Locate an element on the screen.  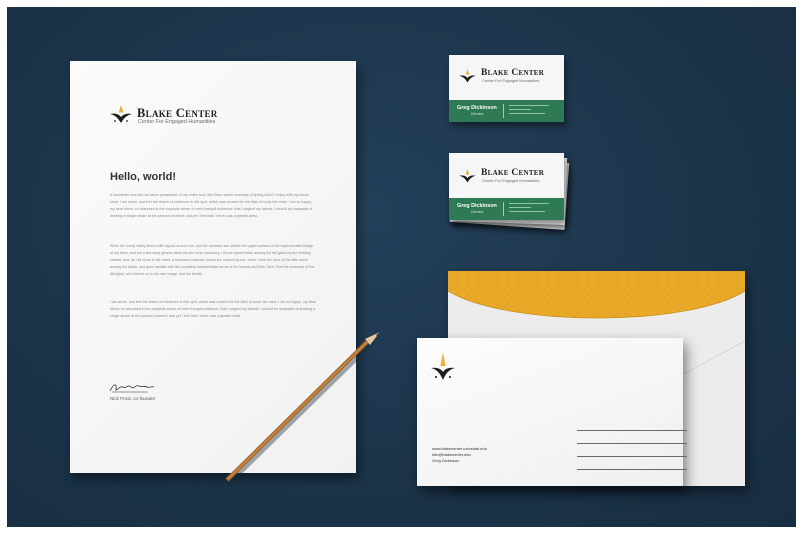
envelope-address-line-2: info@blakecenter.edu is located at coordinates (451, 454).